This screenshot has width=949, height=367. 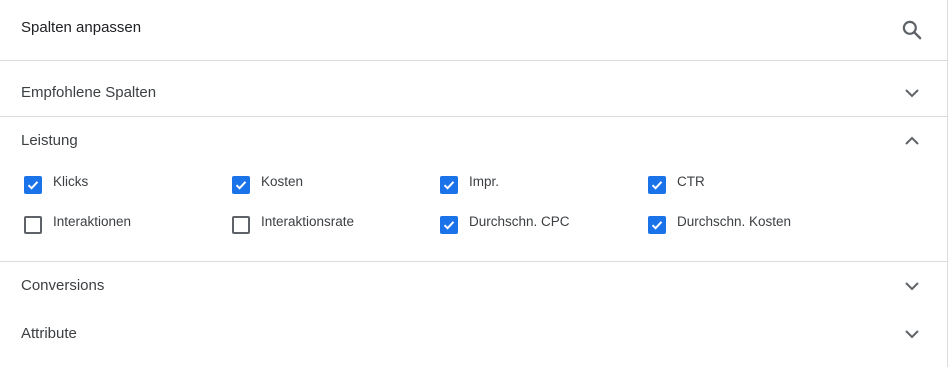 What do you see at coordinates (540, 186) in the screenshot?
I see `checkbox-item: Impr.` at bounding box center [540, 186].